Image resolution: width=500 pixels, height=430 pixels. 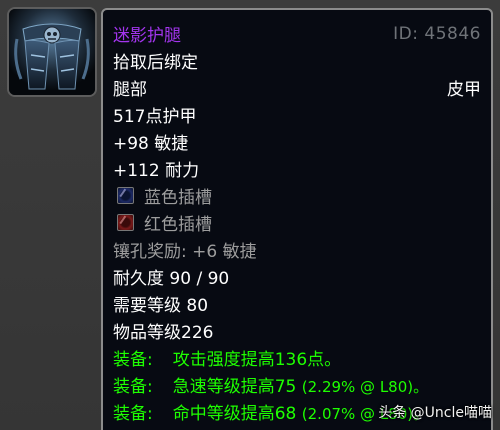 I want to click on item-title-row: 迷影护腿 ID: 45846, so click(x=297, y=33).